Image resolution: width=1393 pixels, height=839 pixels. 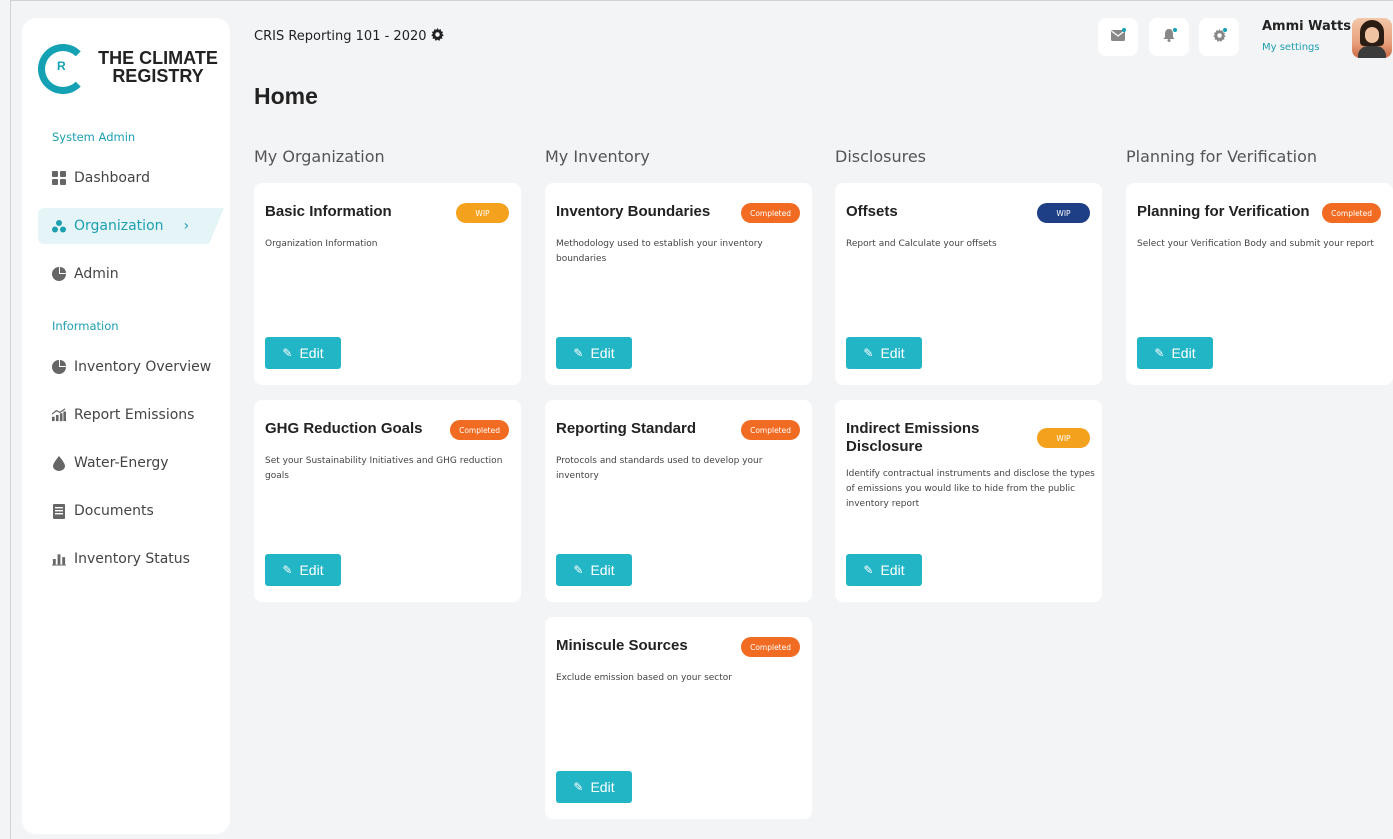 I want to click on card-description: Report and Calculate your offsets, so click(x=921, y=244).